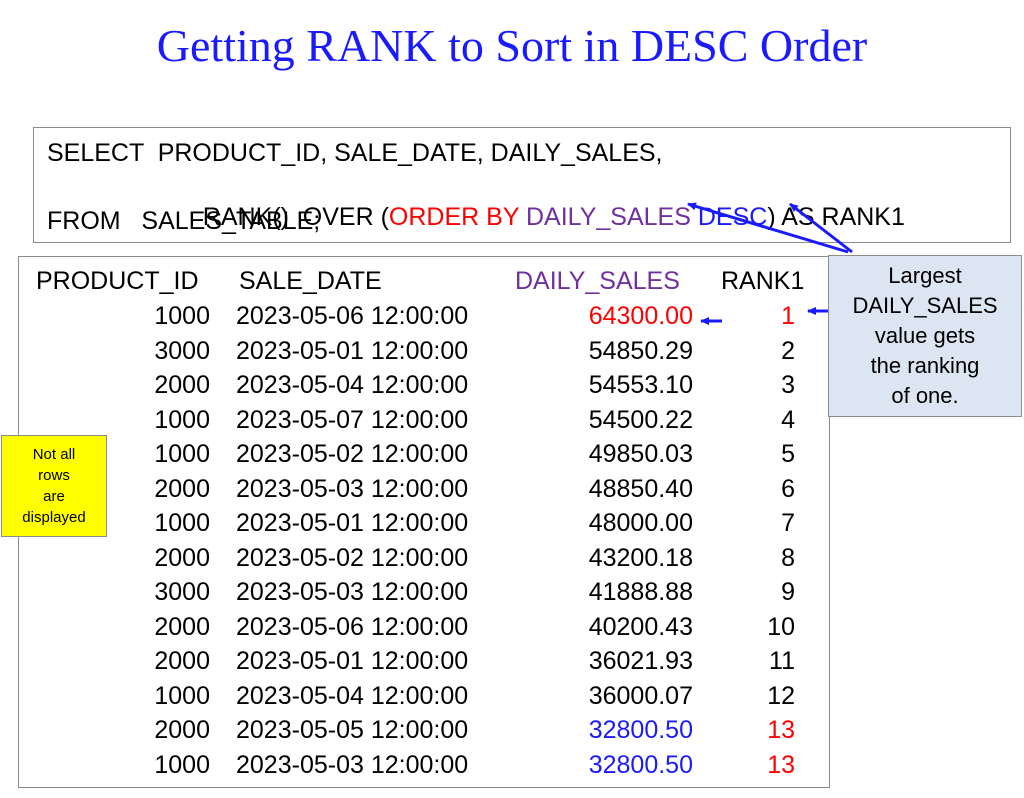 Image resolution: width=1024 pixels, height=798 pixels. Describe the element at coordinates (597, 281) in the screenshot. I see `header-daily-sales: DAILY_SALES` at that location.